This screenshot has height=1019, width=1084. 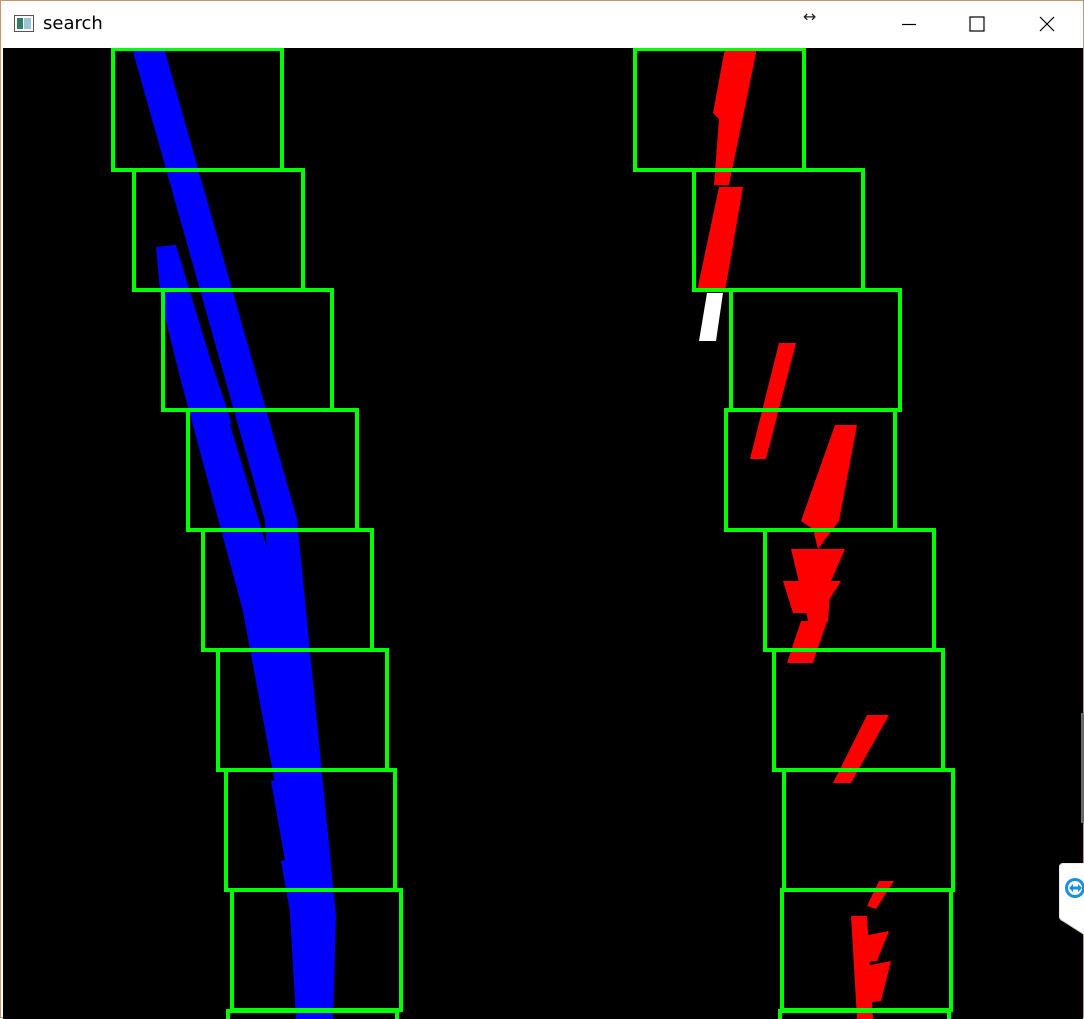 I want to click on maximize-button, so click(x=977, y=24).